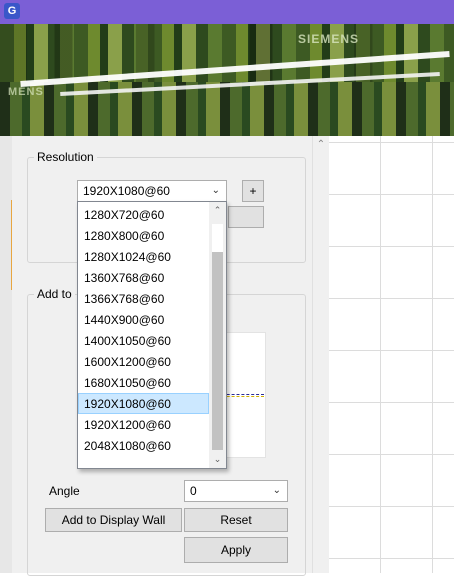  Describe the element at coordinates (143, 319) in the screenshot. I see `dropdown-option: 1440X900@60` at that location.